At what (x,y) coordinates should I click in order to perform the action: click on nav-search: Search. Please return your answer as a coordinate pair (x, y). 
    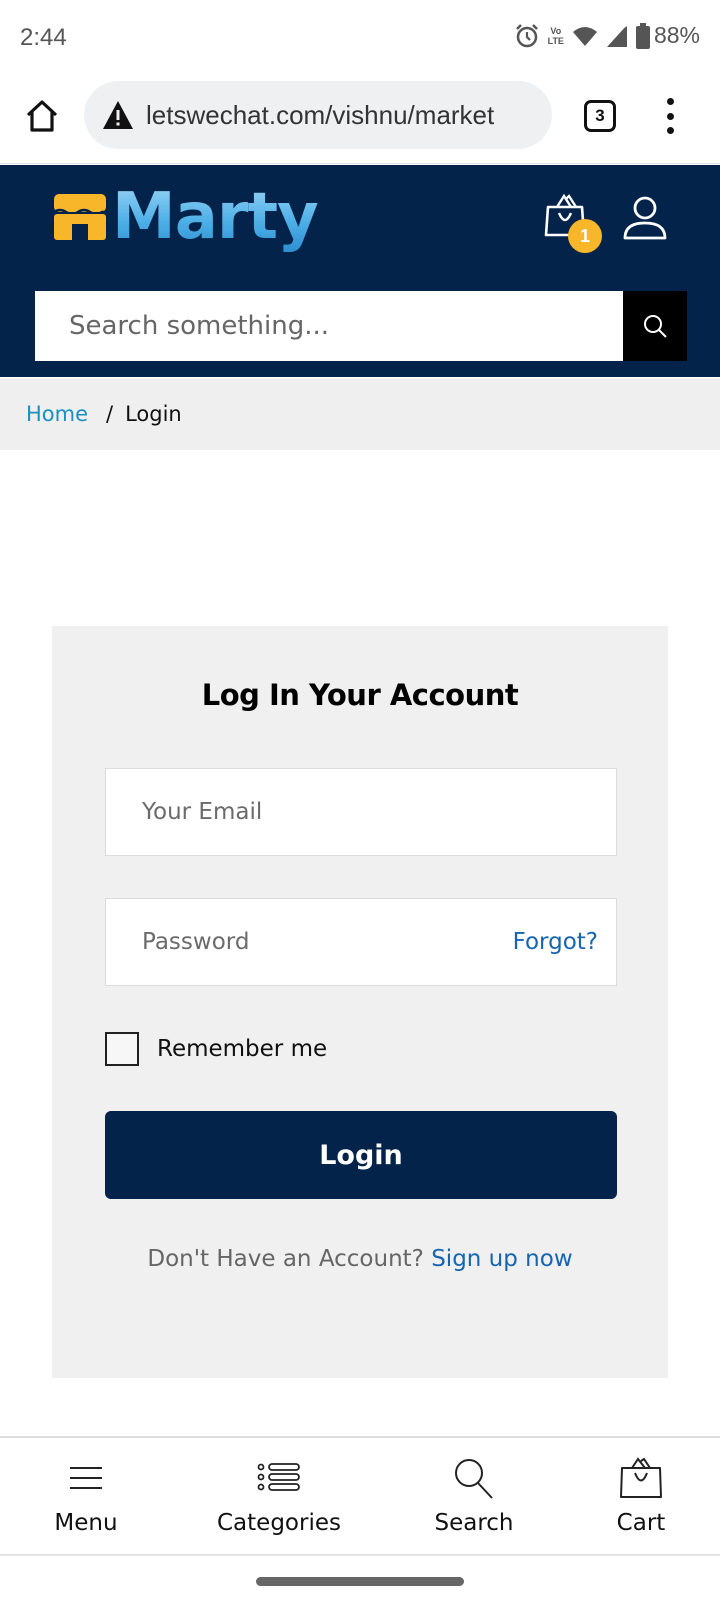
    Looking at the image, I should click on (474, 1496).